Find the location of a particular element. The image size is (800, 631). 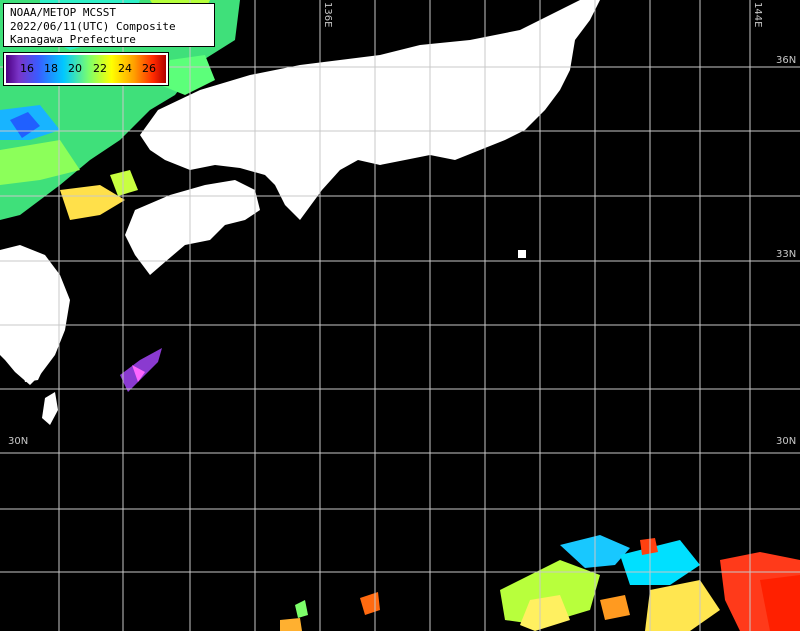

legend-tick: 24 is located at coordinates (125, 68).